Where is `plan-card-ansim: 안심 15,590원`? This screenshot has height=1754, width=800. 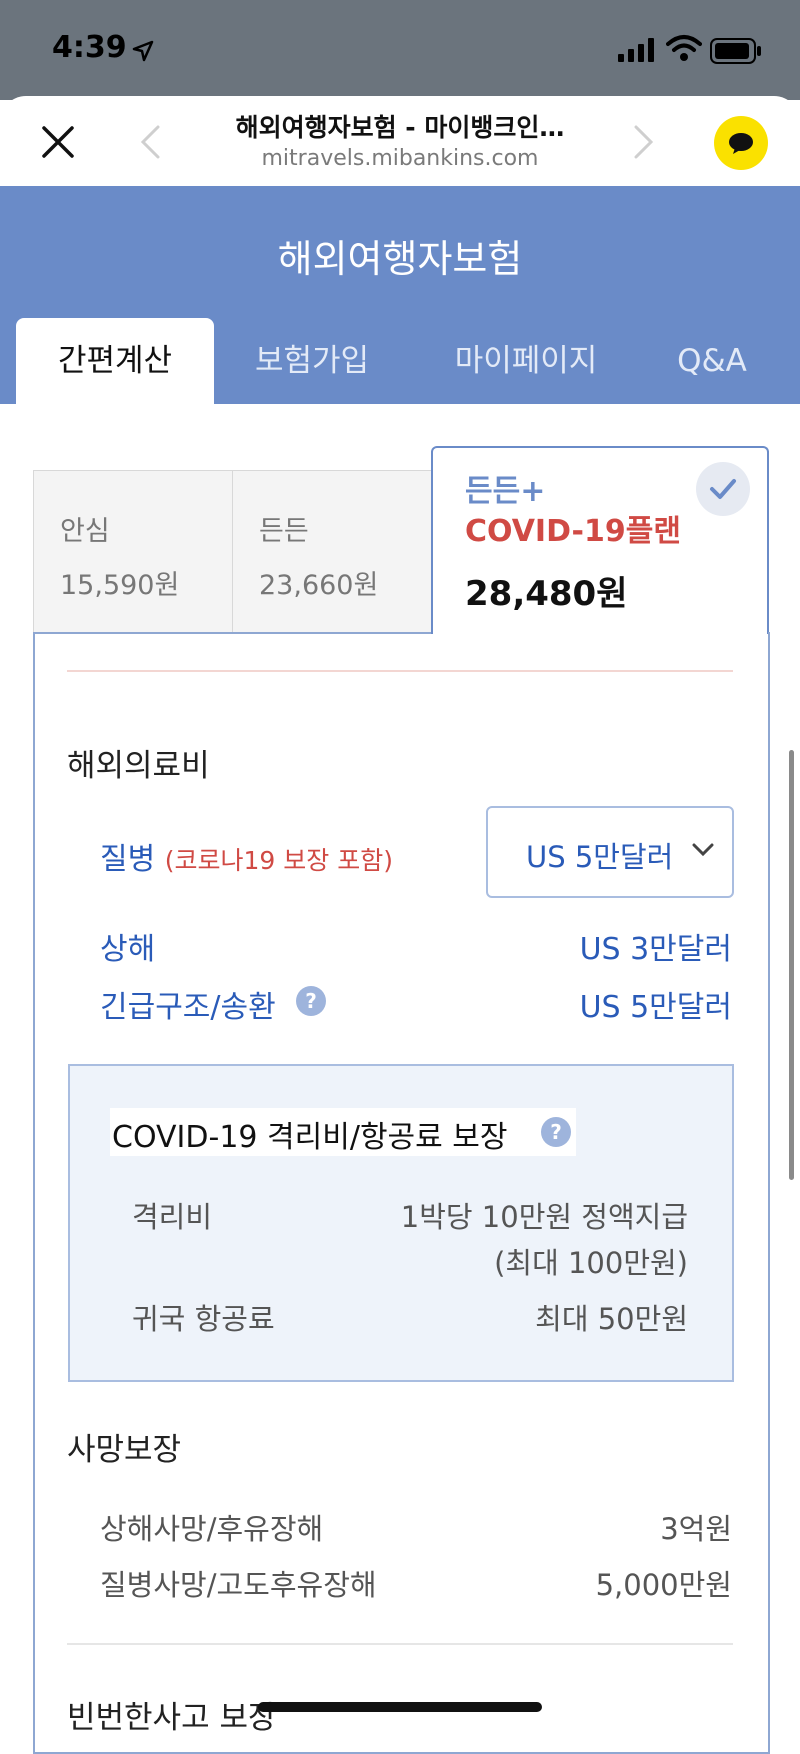
plan-card-ansim: 안심 15,590원 is located at coordinates (133, 552).